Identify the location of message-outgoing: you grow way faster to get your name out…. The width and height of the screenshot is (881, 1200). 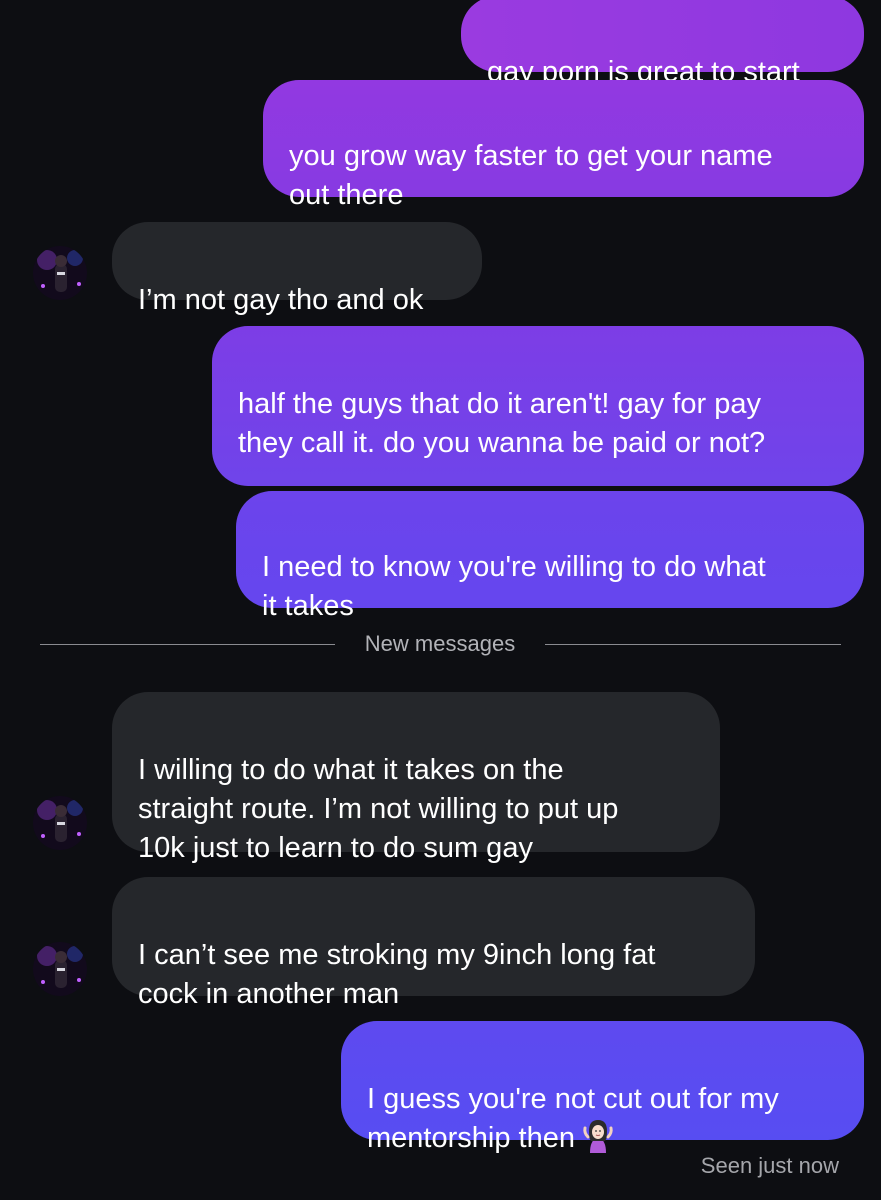
(563, 145).